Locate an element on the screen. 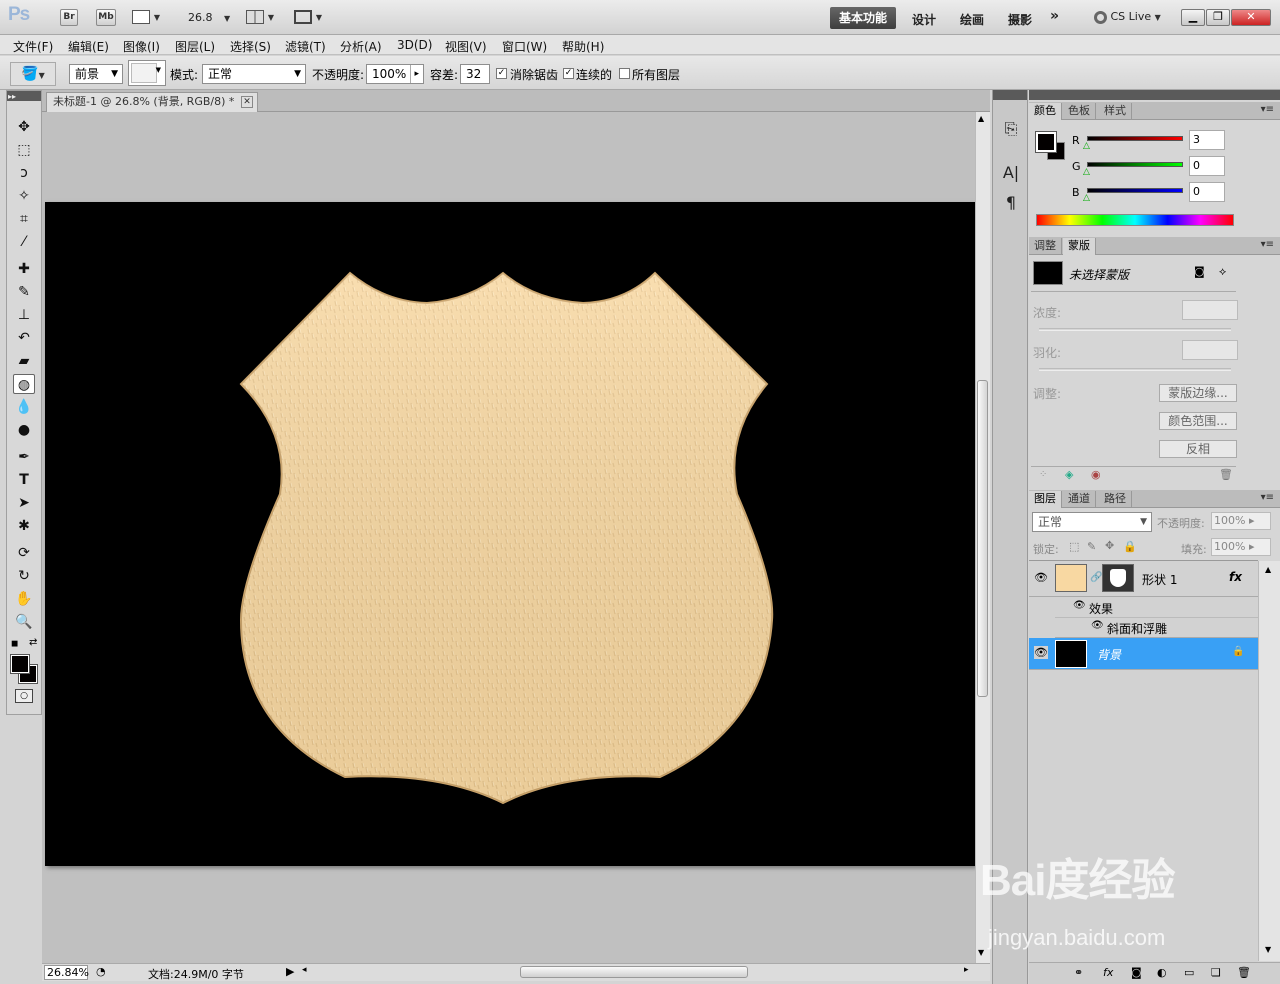 The width and height of the screenshot is (1280, 984). lock-position-icon: ✥ is located at coordinates (1109, 545).